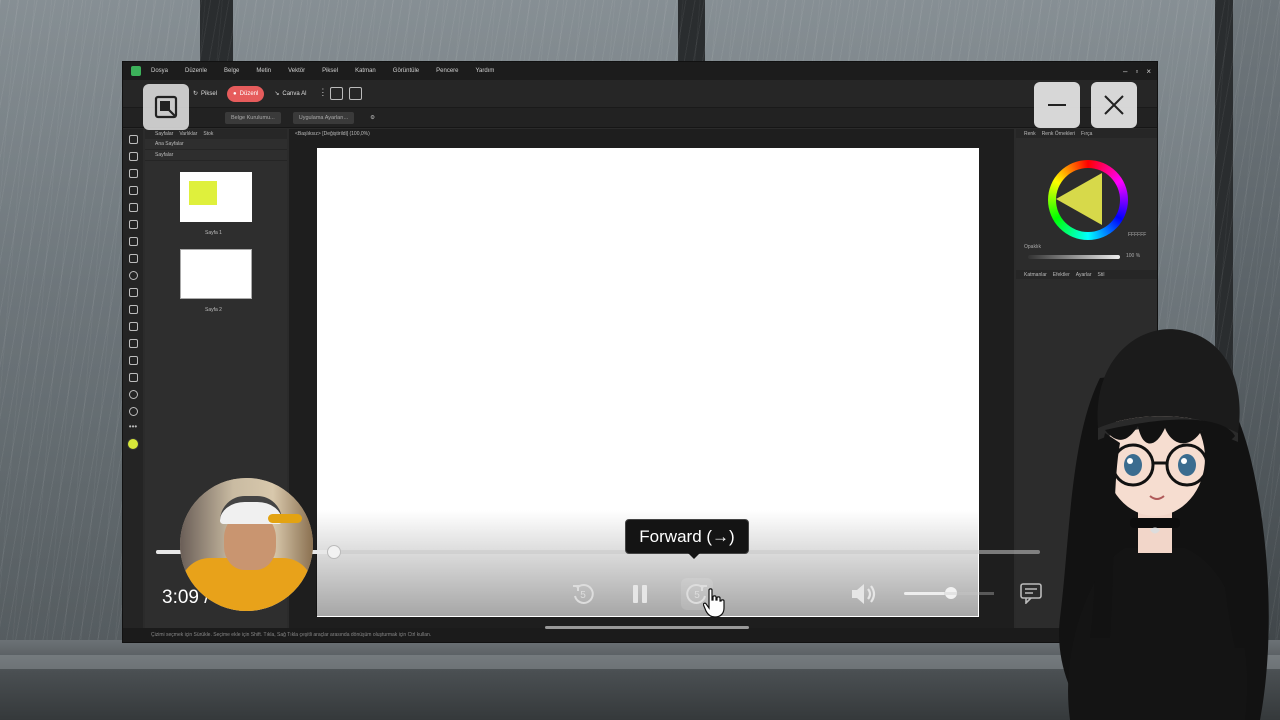 The height and width of the screenshot is (720, 1280). I want to click on volume-icon, so click(864, 594).